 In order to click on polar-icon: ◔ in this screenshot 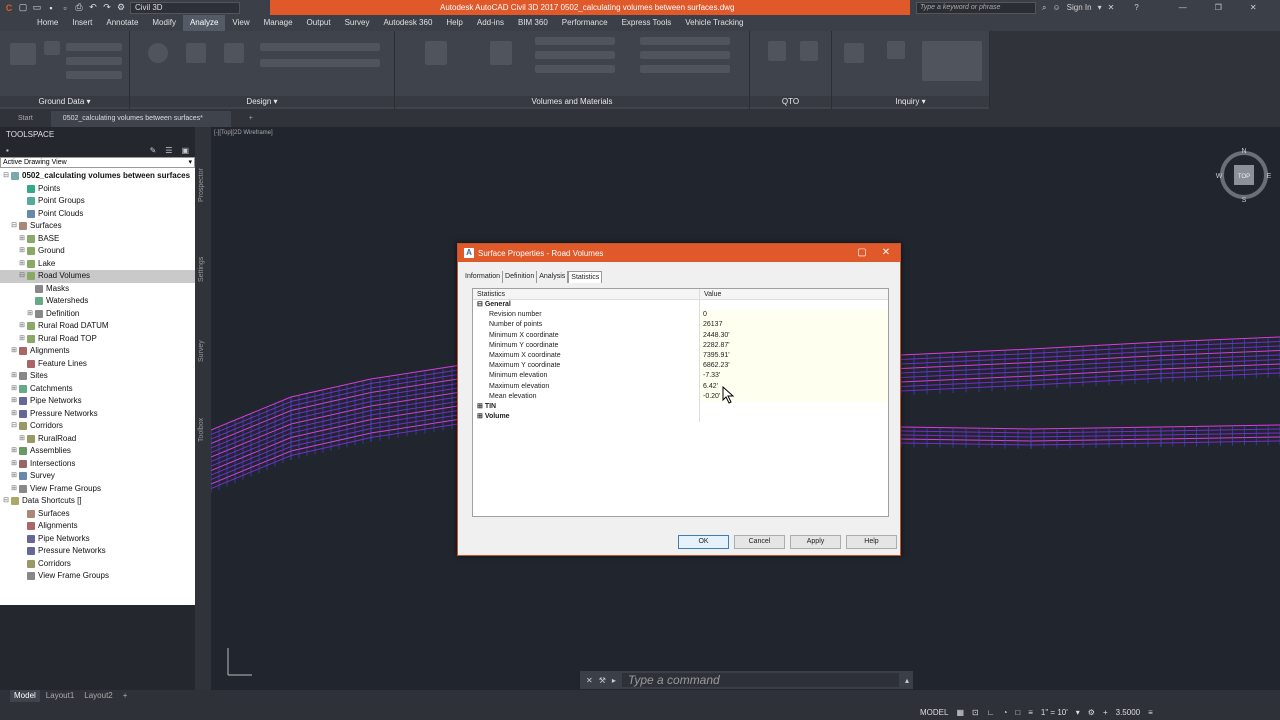, I will do `click(1005, 712)`.